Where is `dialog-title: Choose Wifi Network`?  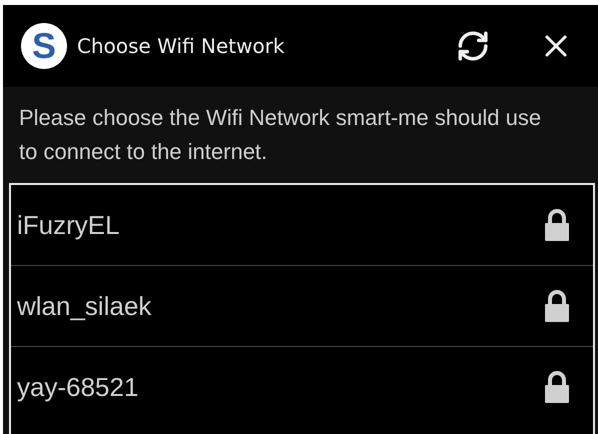
dialog-title: Choose Wifi Network is located at coordinates (181, 46).